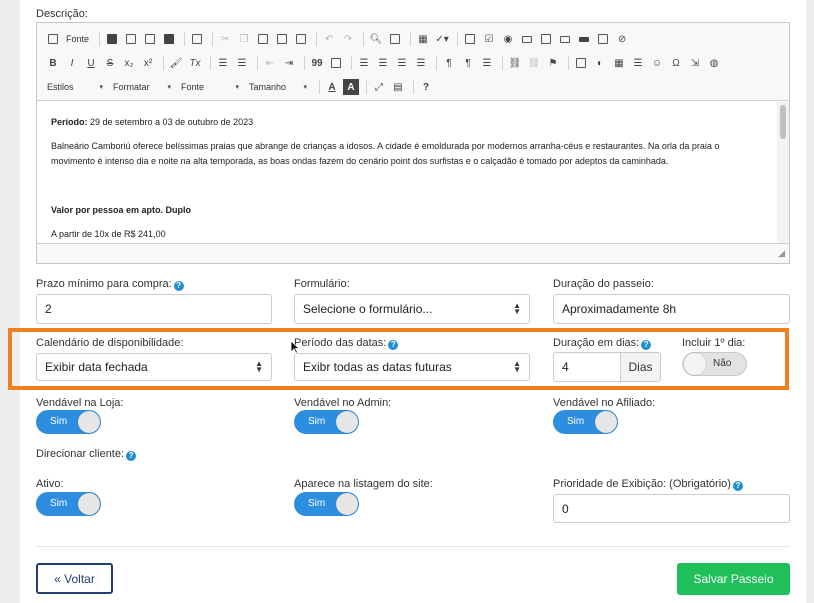 The height and width of the screenshot is (603, 814). What do you see at coordinates (442, 39) in the screenshot?
I see `spellcheck-icon: ✓▾` at bounding box center [442, 39].